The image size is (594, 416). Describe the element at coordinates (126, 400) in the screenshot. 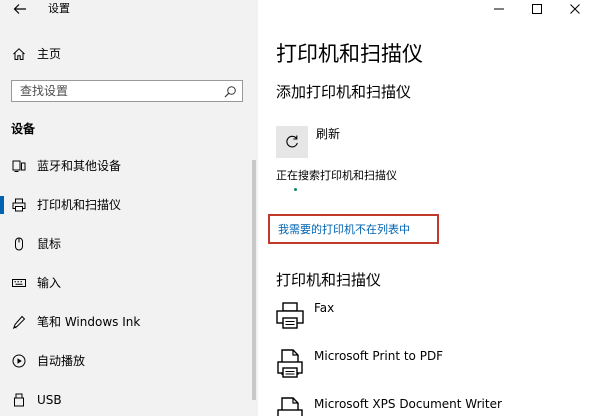

I see `sidebar-item-usb: USB` at that location.